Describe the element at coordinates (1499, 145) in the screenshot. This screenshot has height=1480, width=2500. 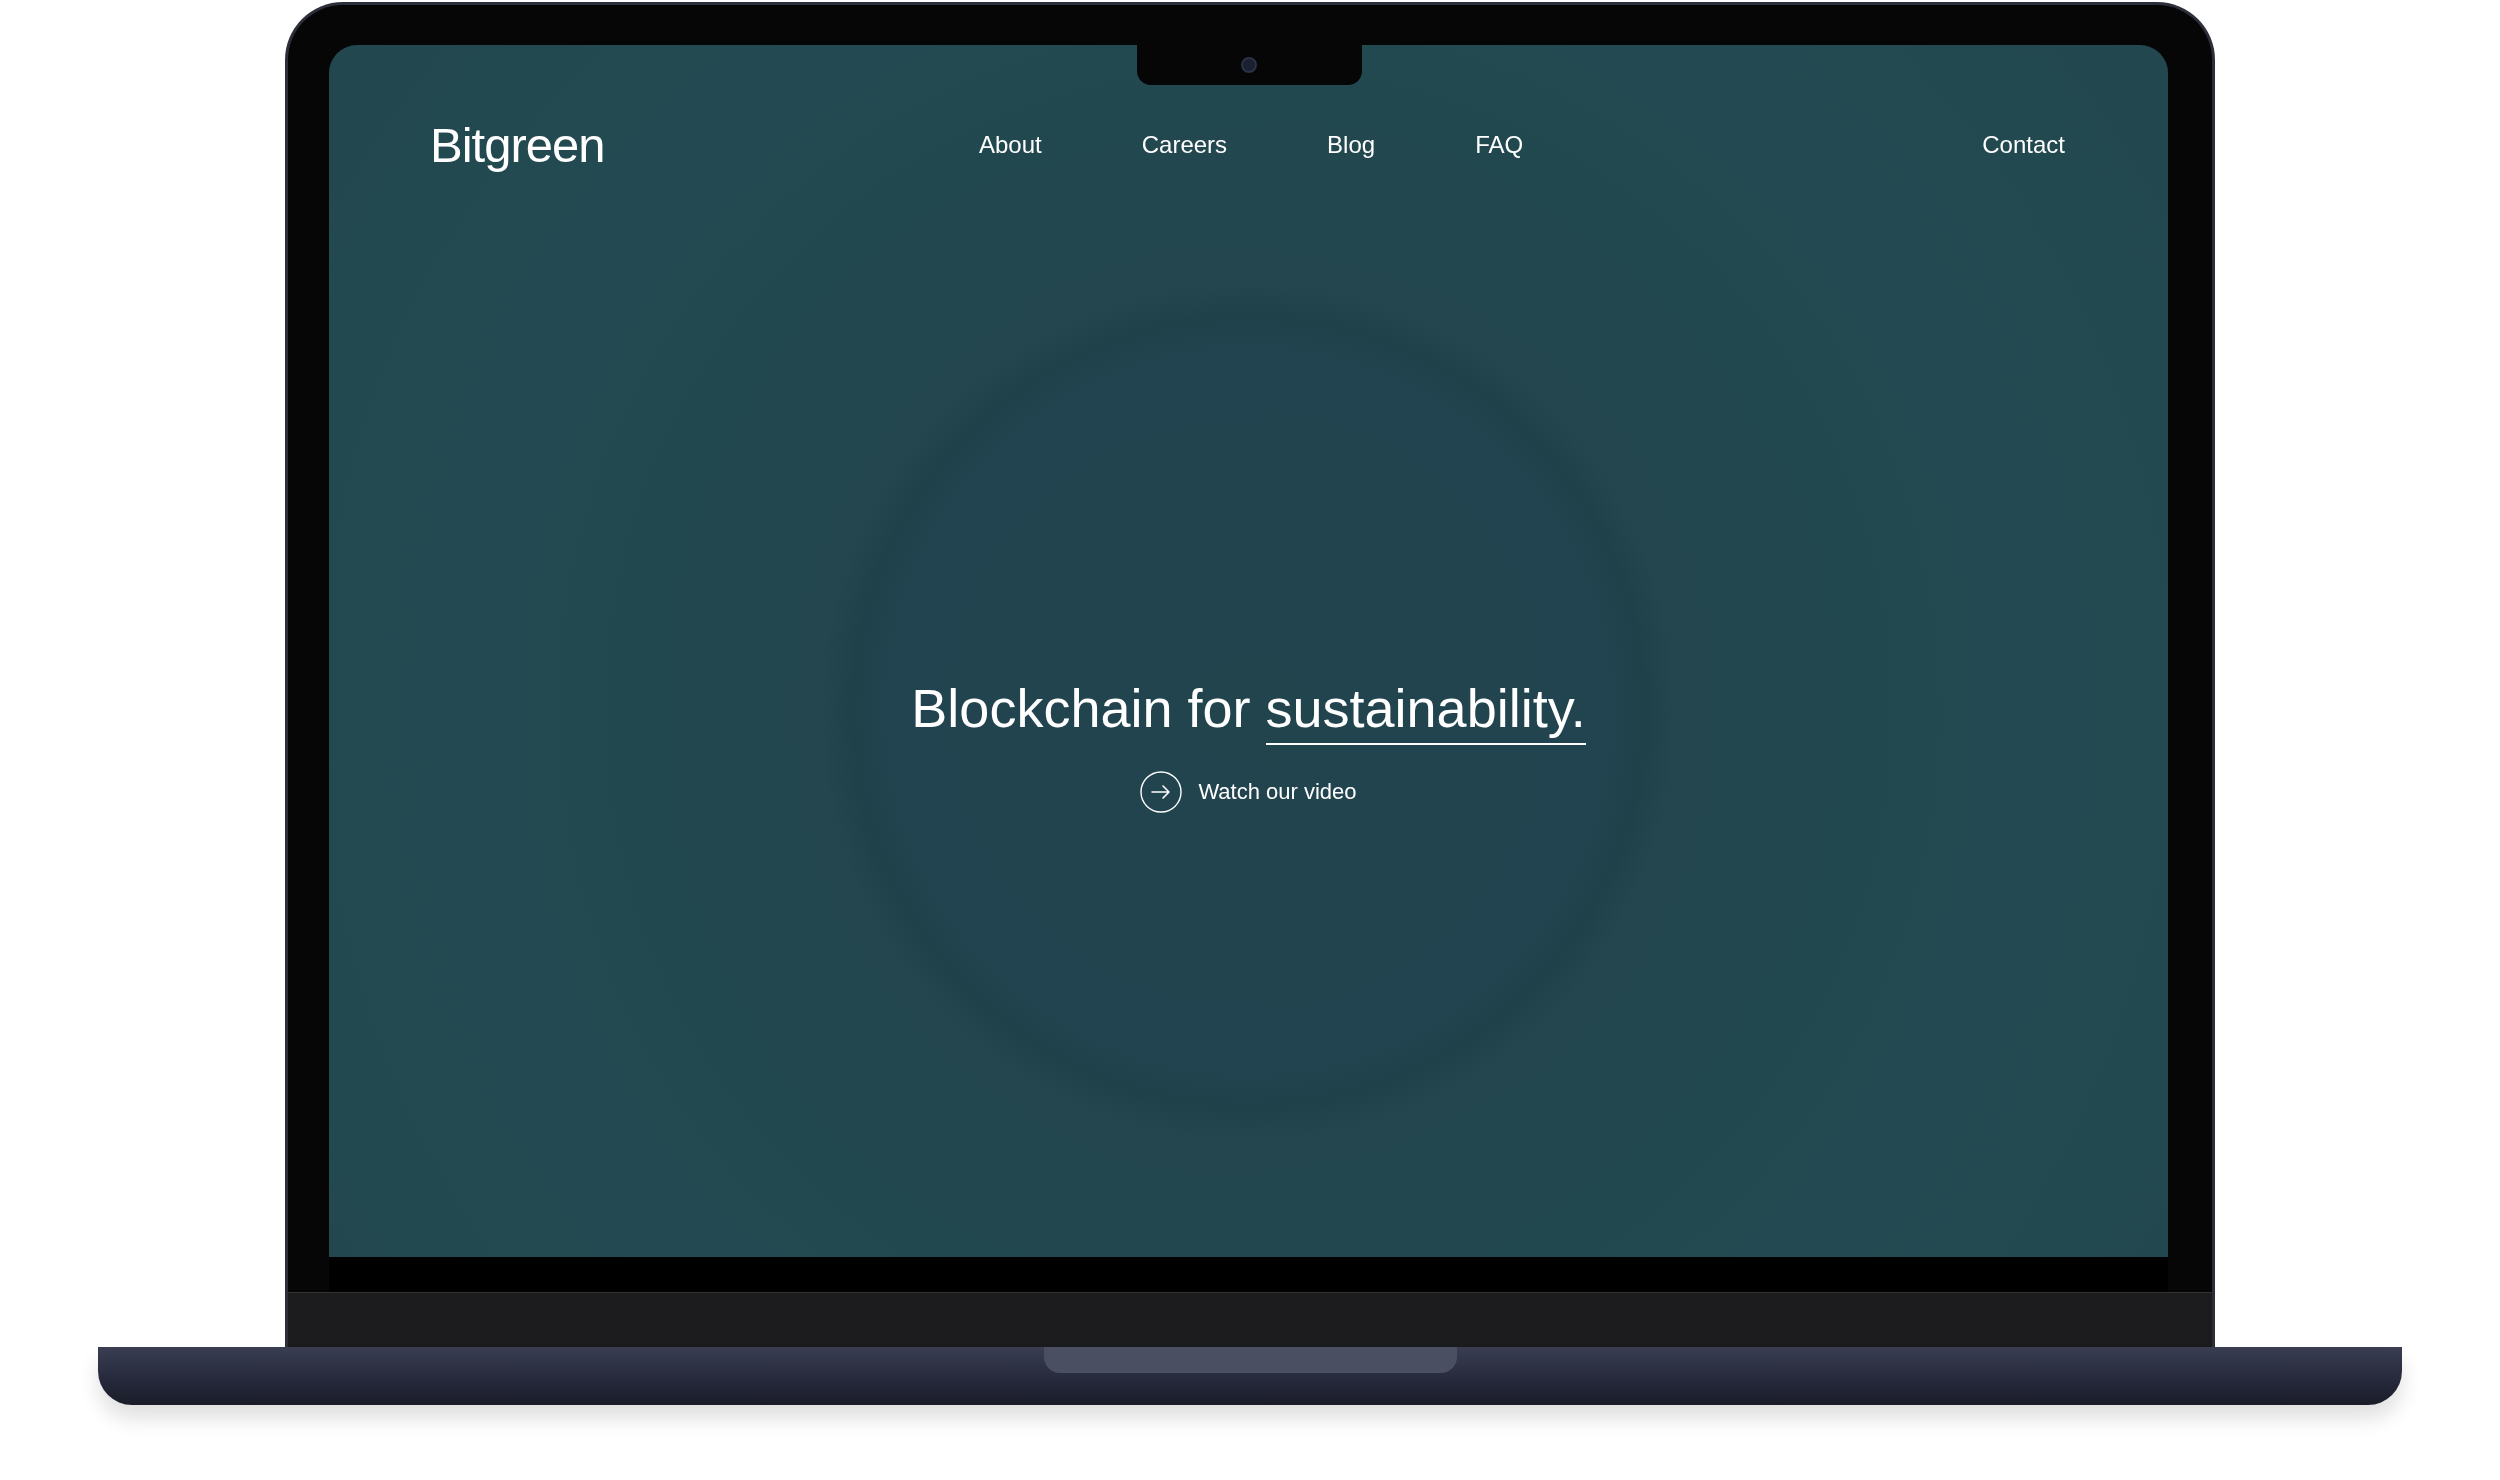
I see `nav-link: FAQ` at that location.